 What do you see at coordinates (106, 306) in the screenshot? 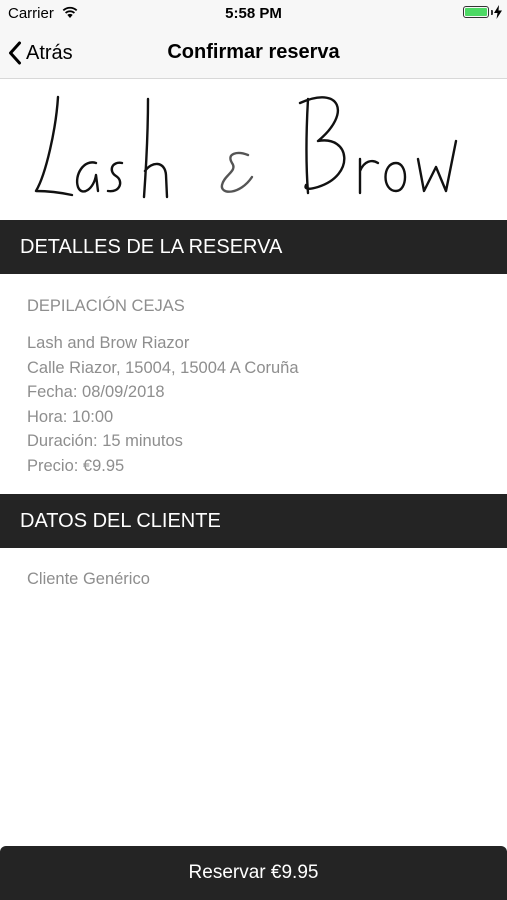
I see `service-name: DEPILACIÓN CEJAS` at bounding box center [106, 306].